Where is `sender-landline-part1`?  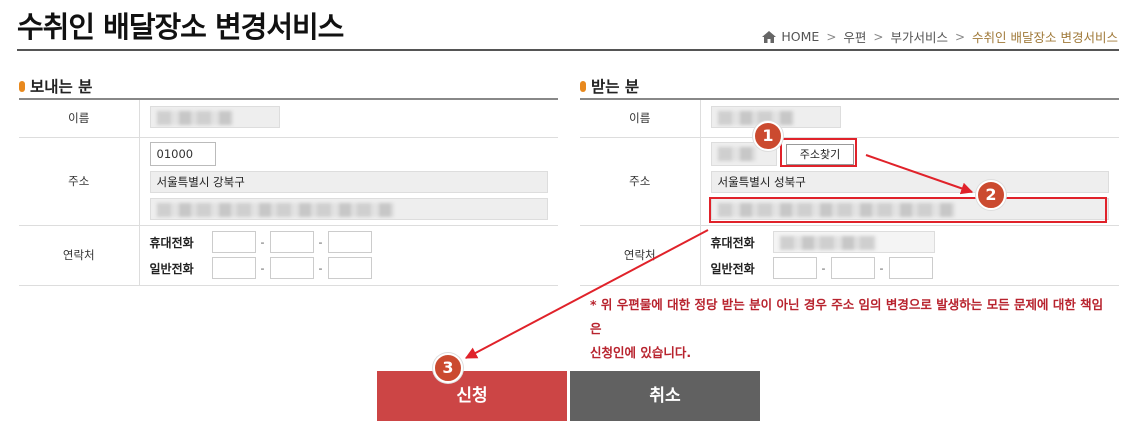 sender-landline-part1 is located at coordinates (233, 268).